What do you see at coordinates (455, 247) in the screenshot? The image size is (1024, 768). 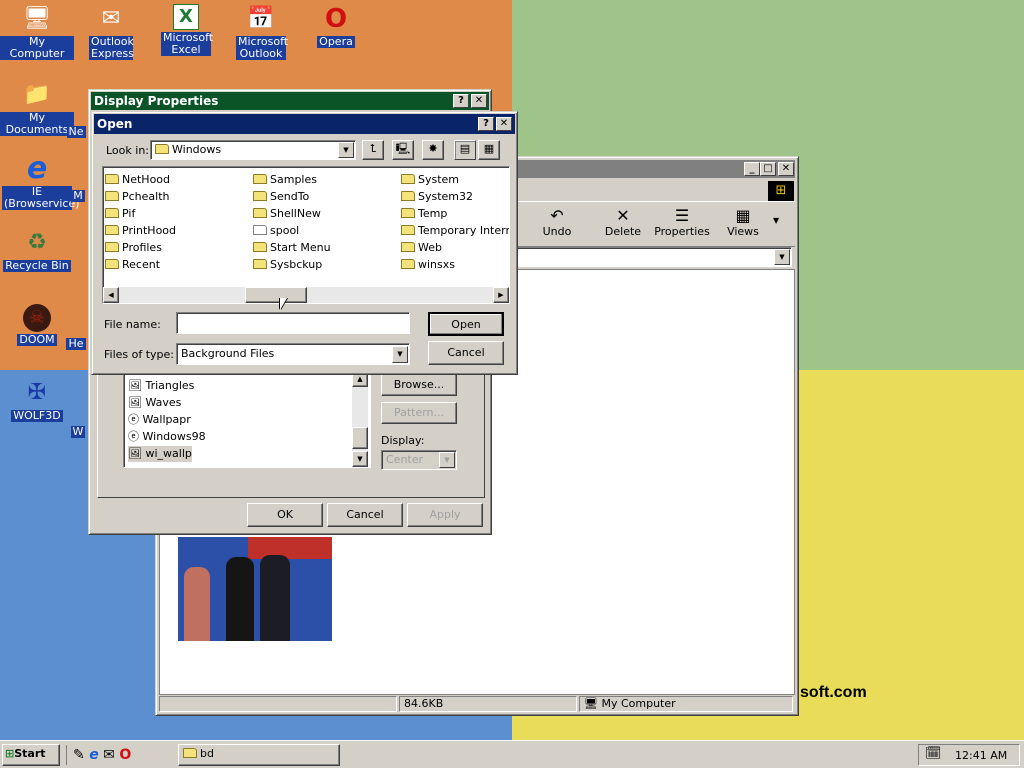 I see `folder-item: Web` at bounding box center [455, 247].